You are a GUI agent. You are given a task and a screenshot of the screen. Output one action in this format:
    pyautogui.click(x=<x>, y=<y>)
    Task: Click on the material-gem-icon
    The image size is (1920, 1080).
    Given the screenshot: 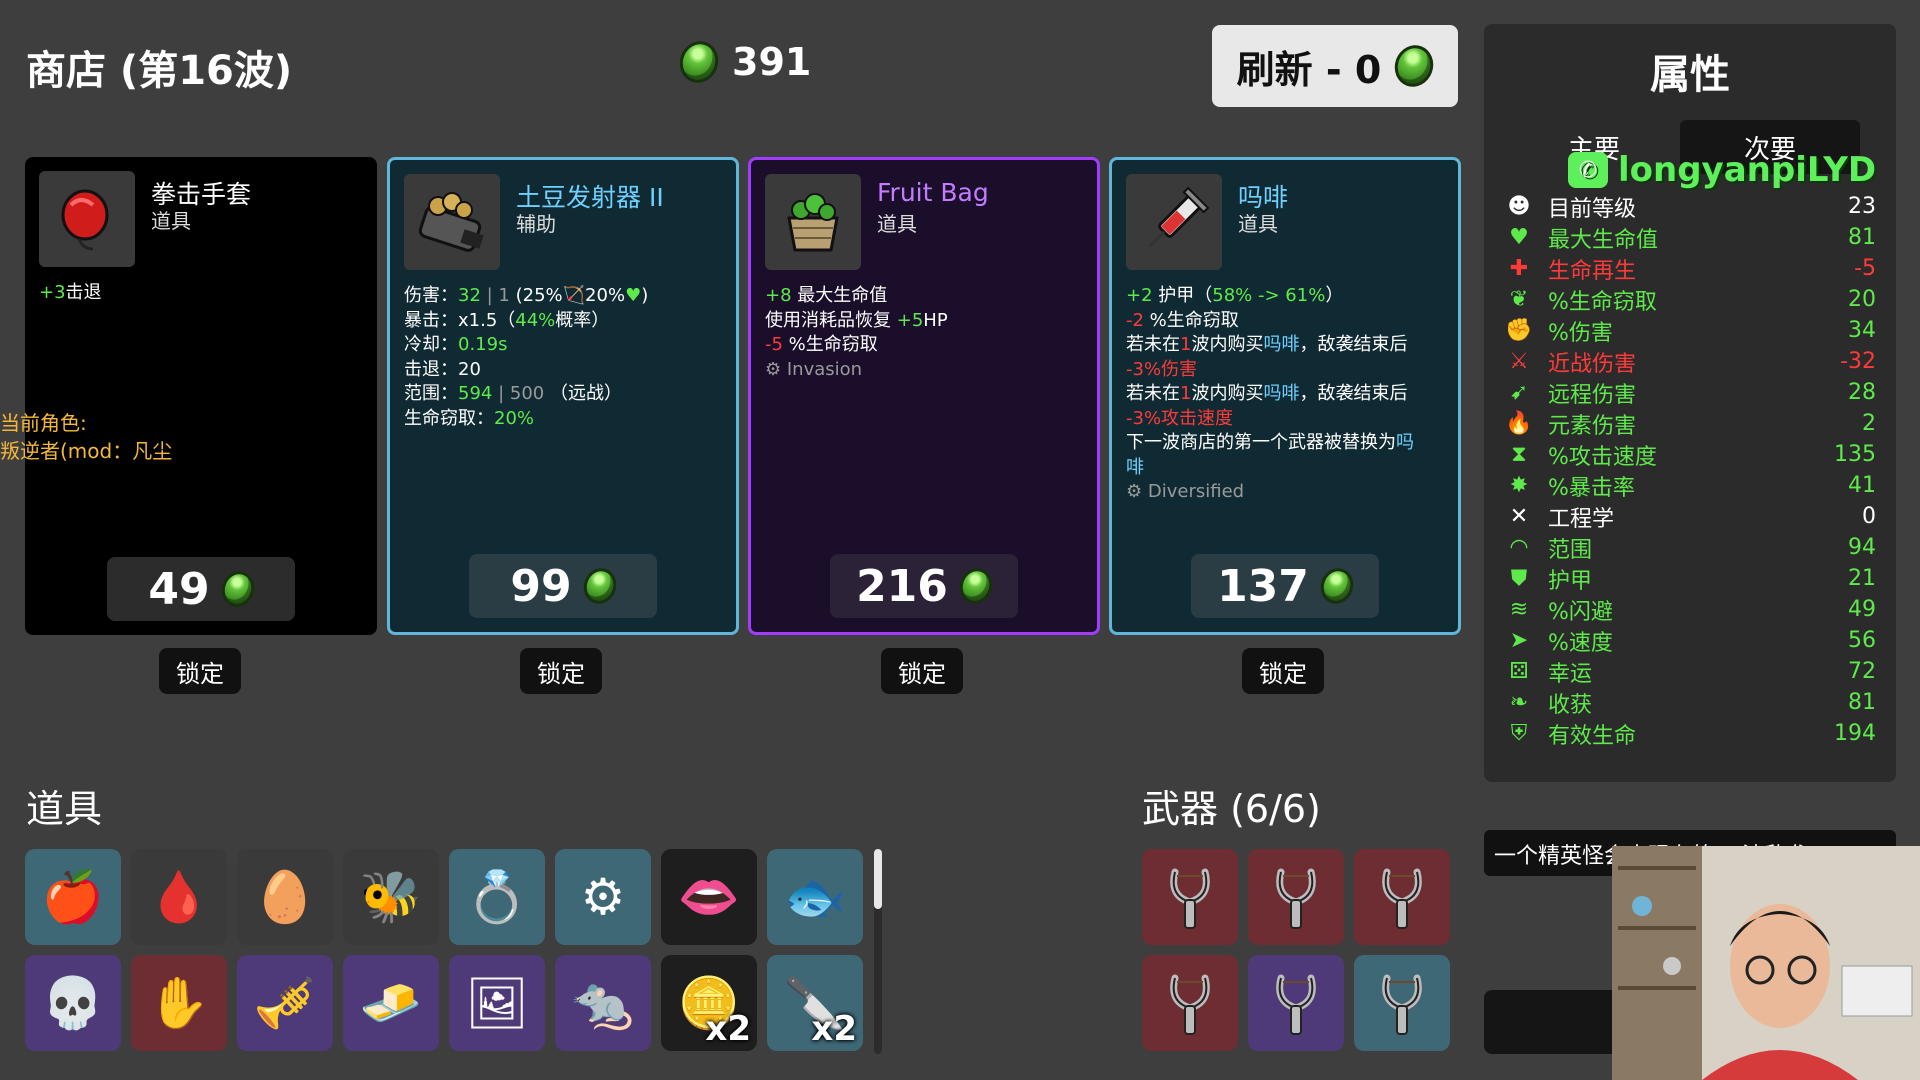 What is the action you would take?
    pyautogui.click(x=1414, y=66)
    